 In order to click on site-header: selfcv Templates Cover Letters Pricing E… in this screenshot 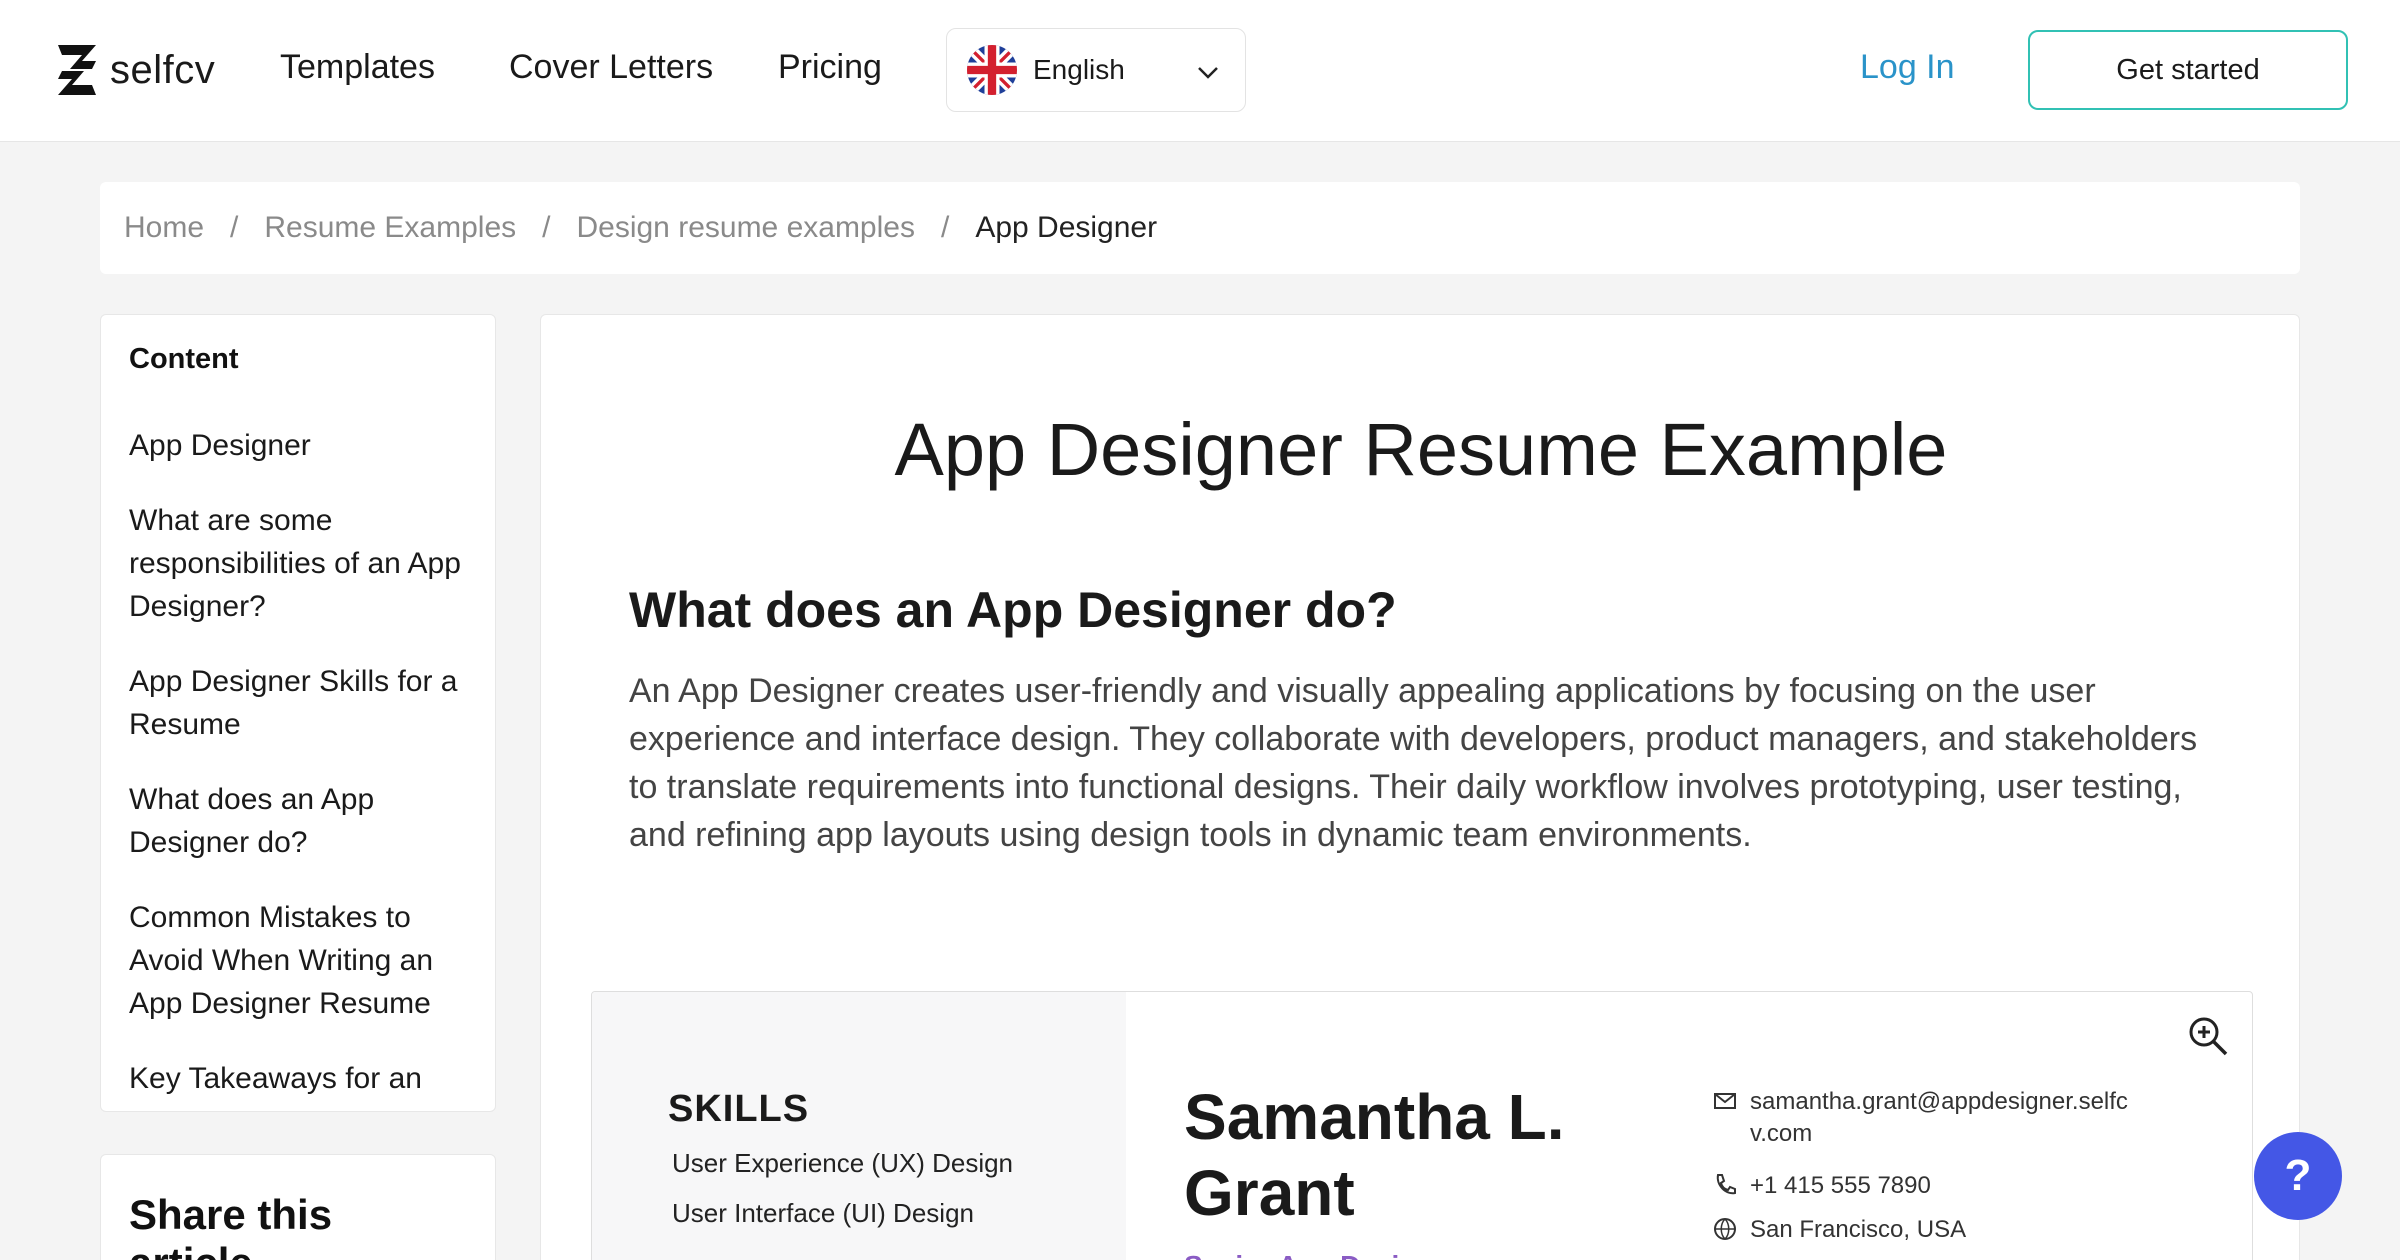, I will do `click(1200, 71)`.